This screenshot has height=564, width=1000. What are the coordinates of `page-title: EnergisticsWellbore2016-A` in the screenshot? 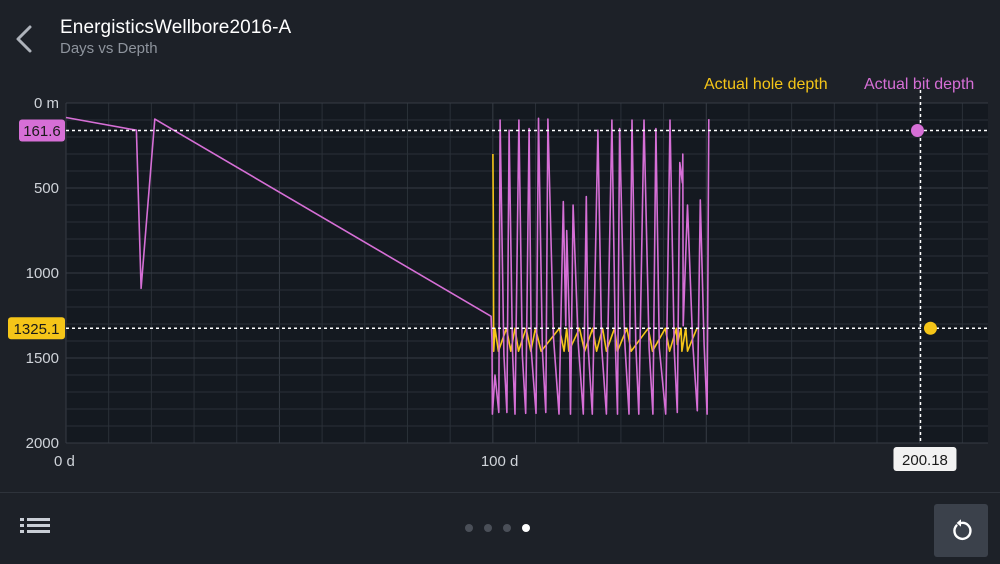 It's located at (176, 27).